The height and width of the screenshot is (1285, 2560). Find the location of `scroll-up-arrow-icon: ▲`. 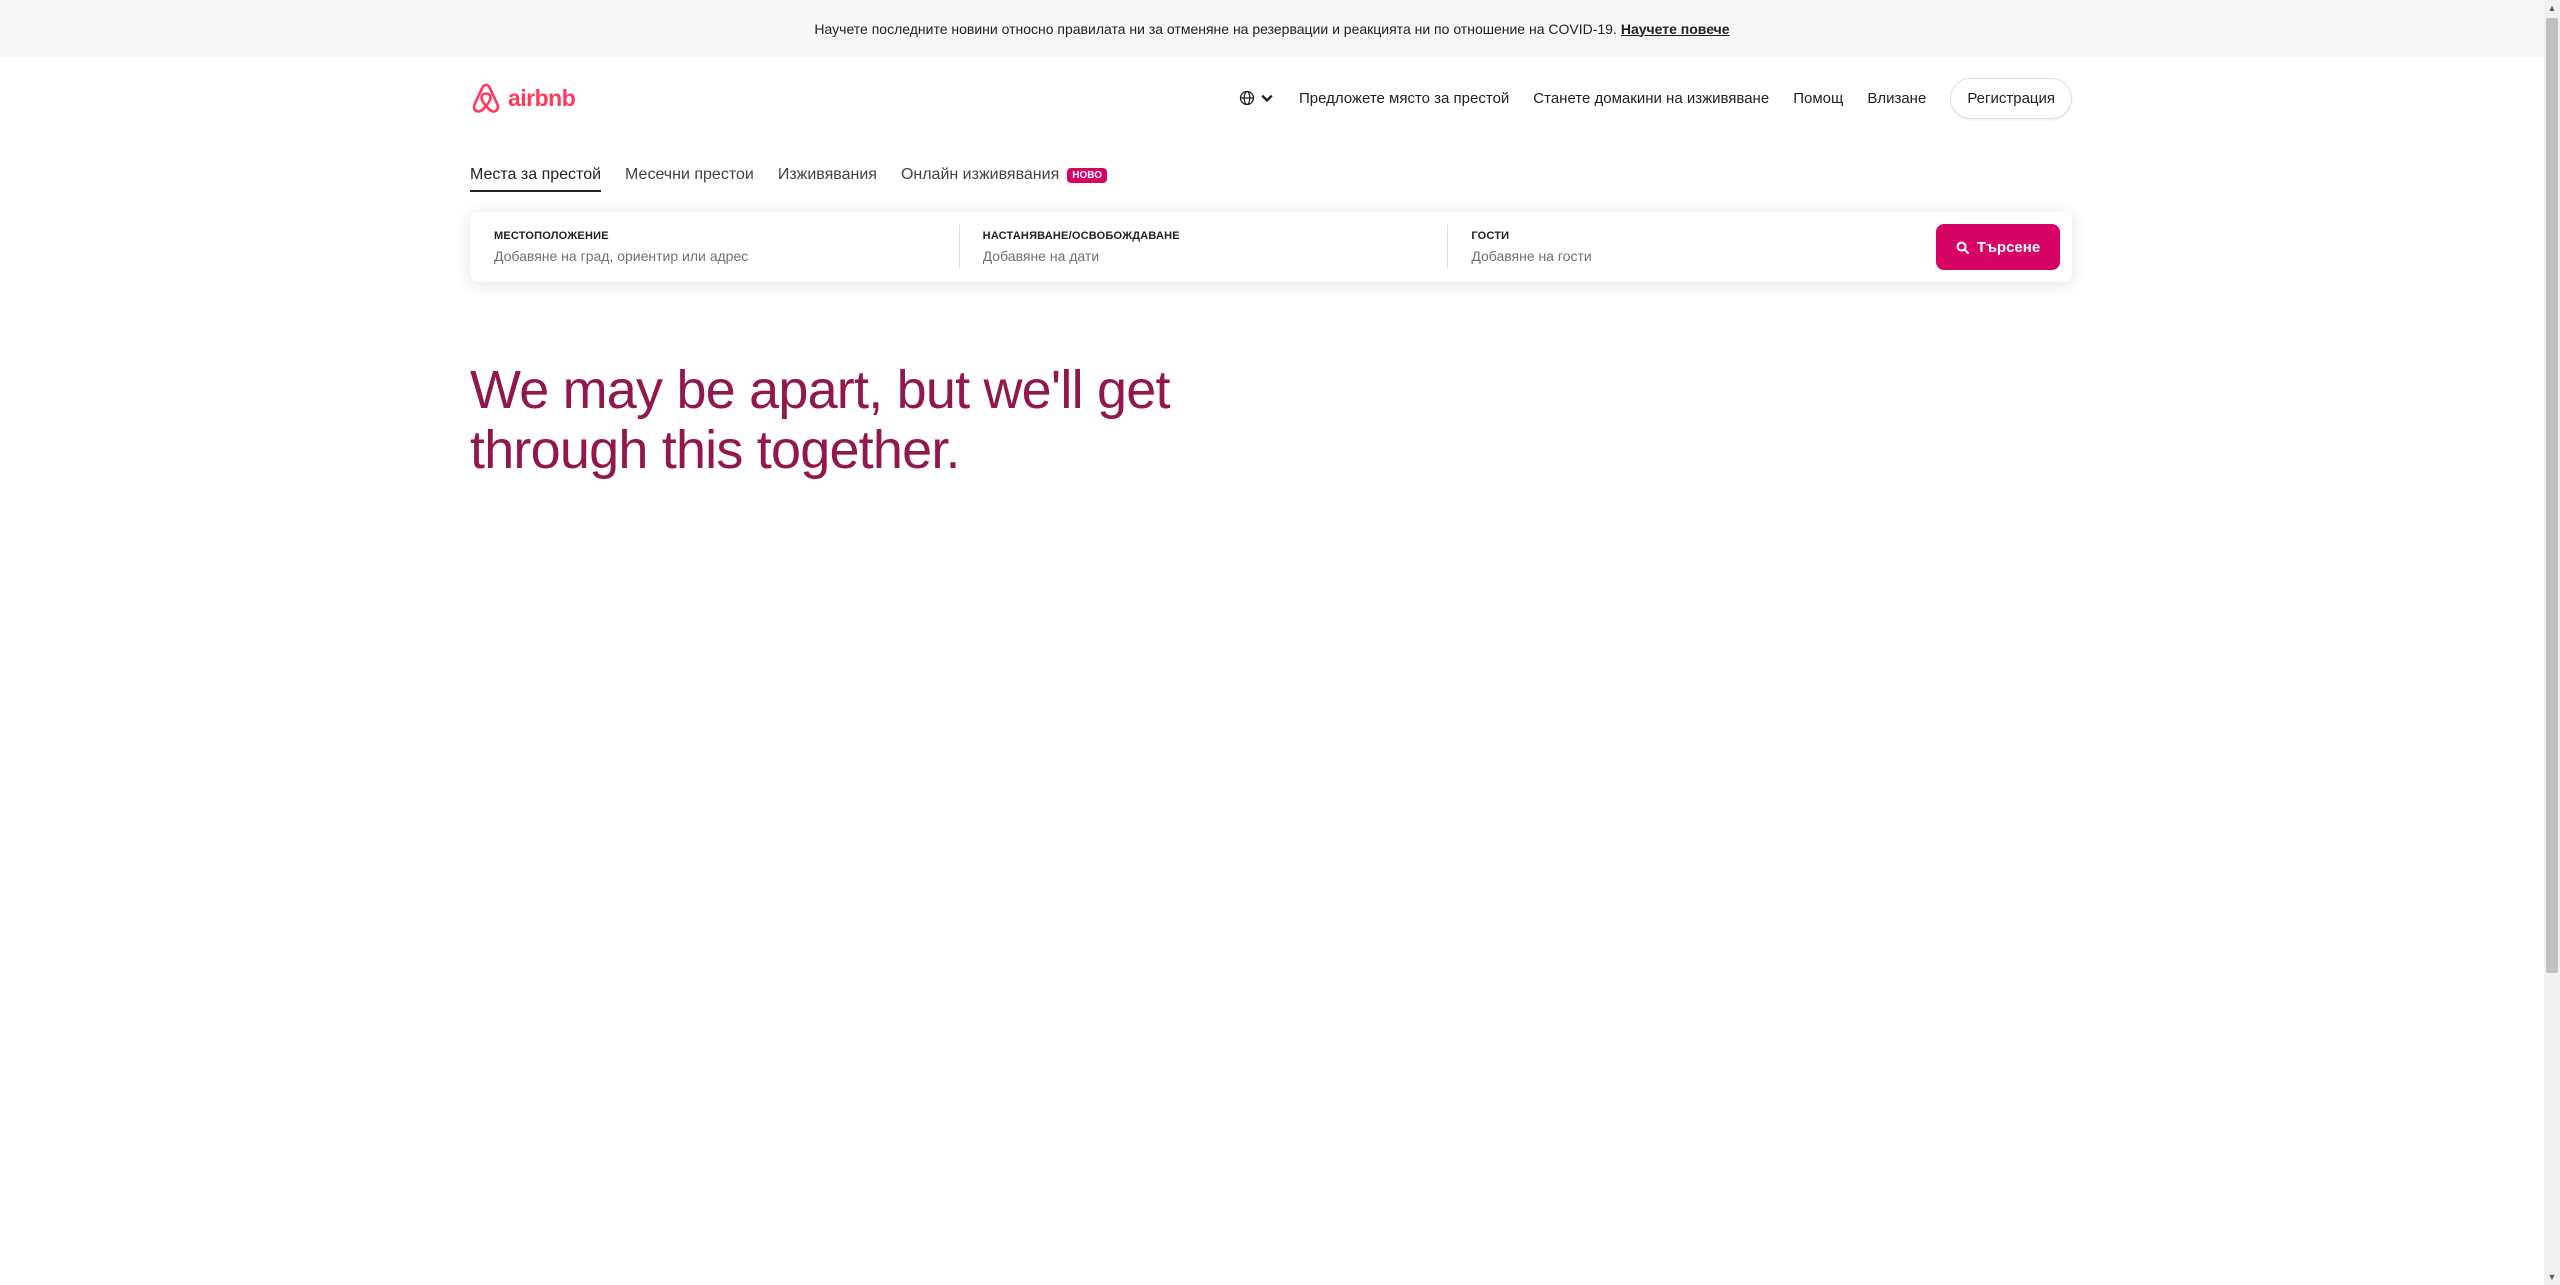

scroll-up-arrow-icon: ▲ is located at coordinates (2552, 8).